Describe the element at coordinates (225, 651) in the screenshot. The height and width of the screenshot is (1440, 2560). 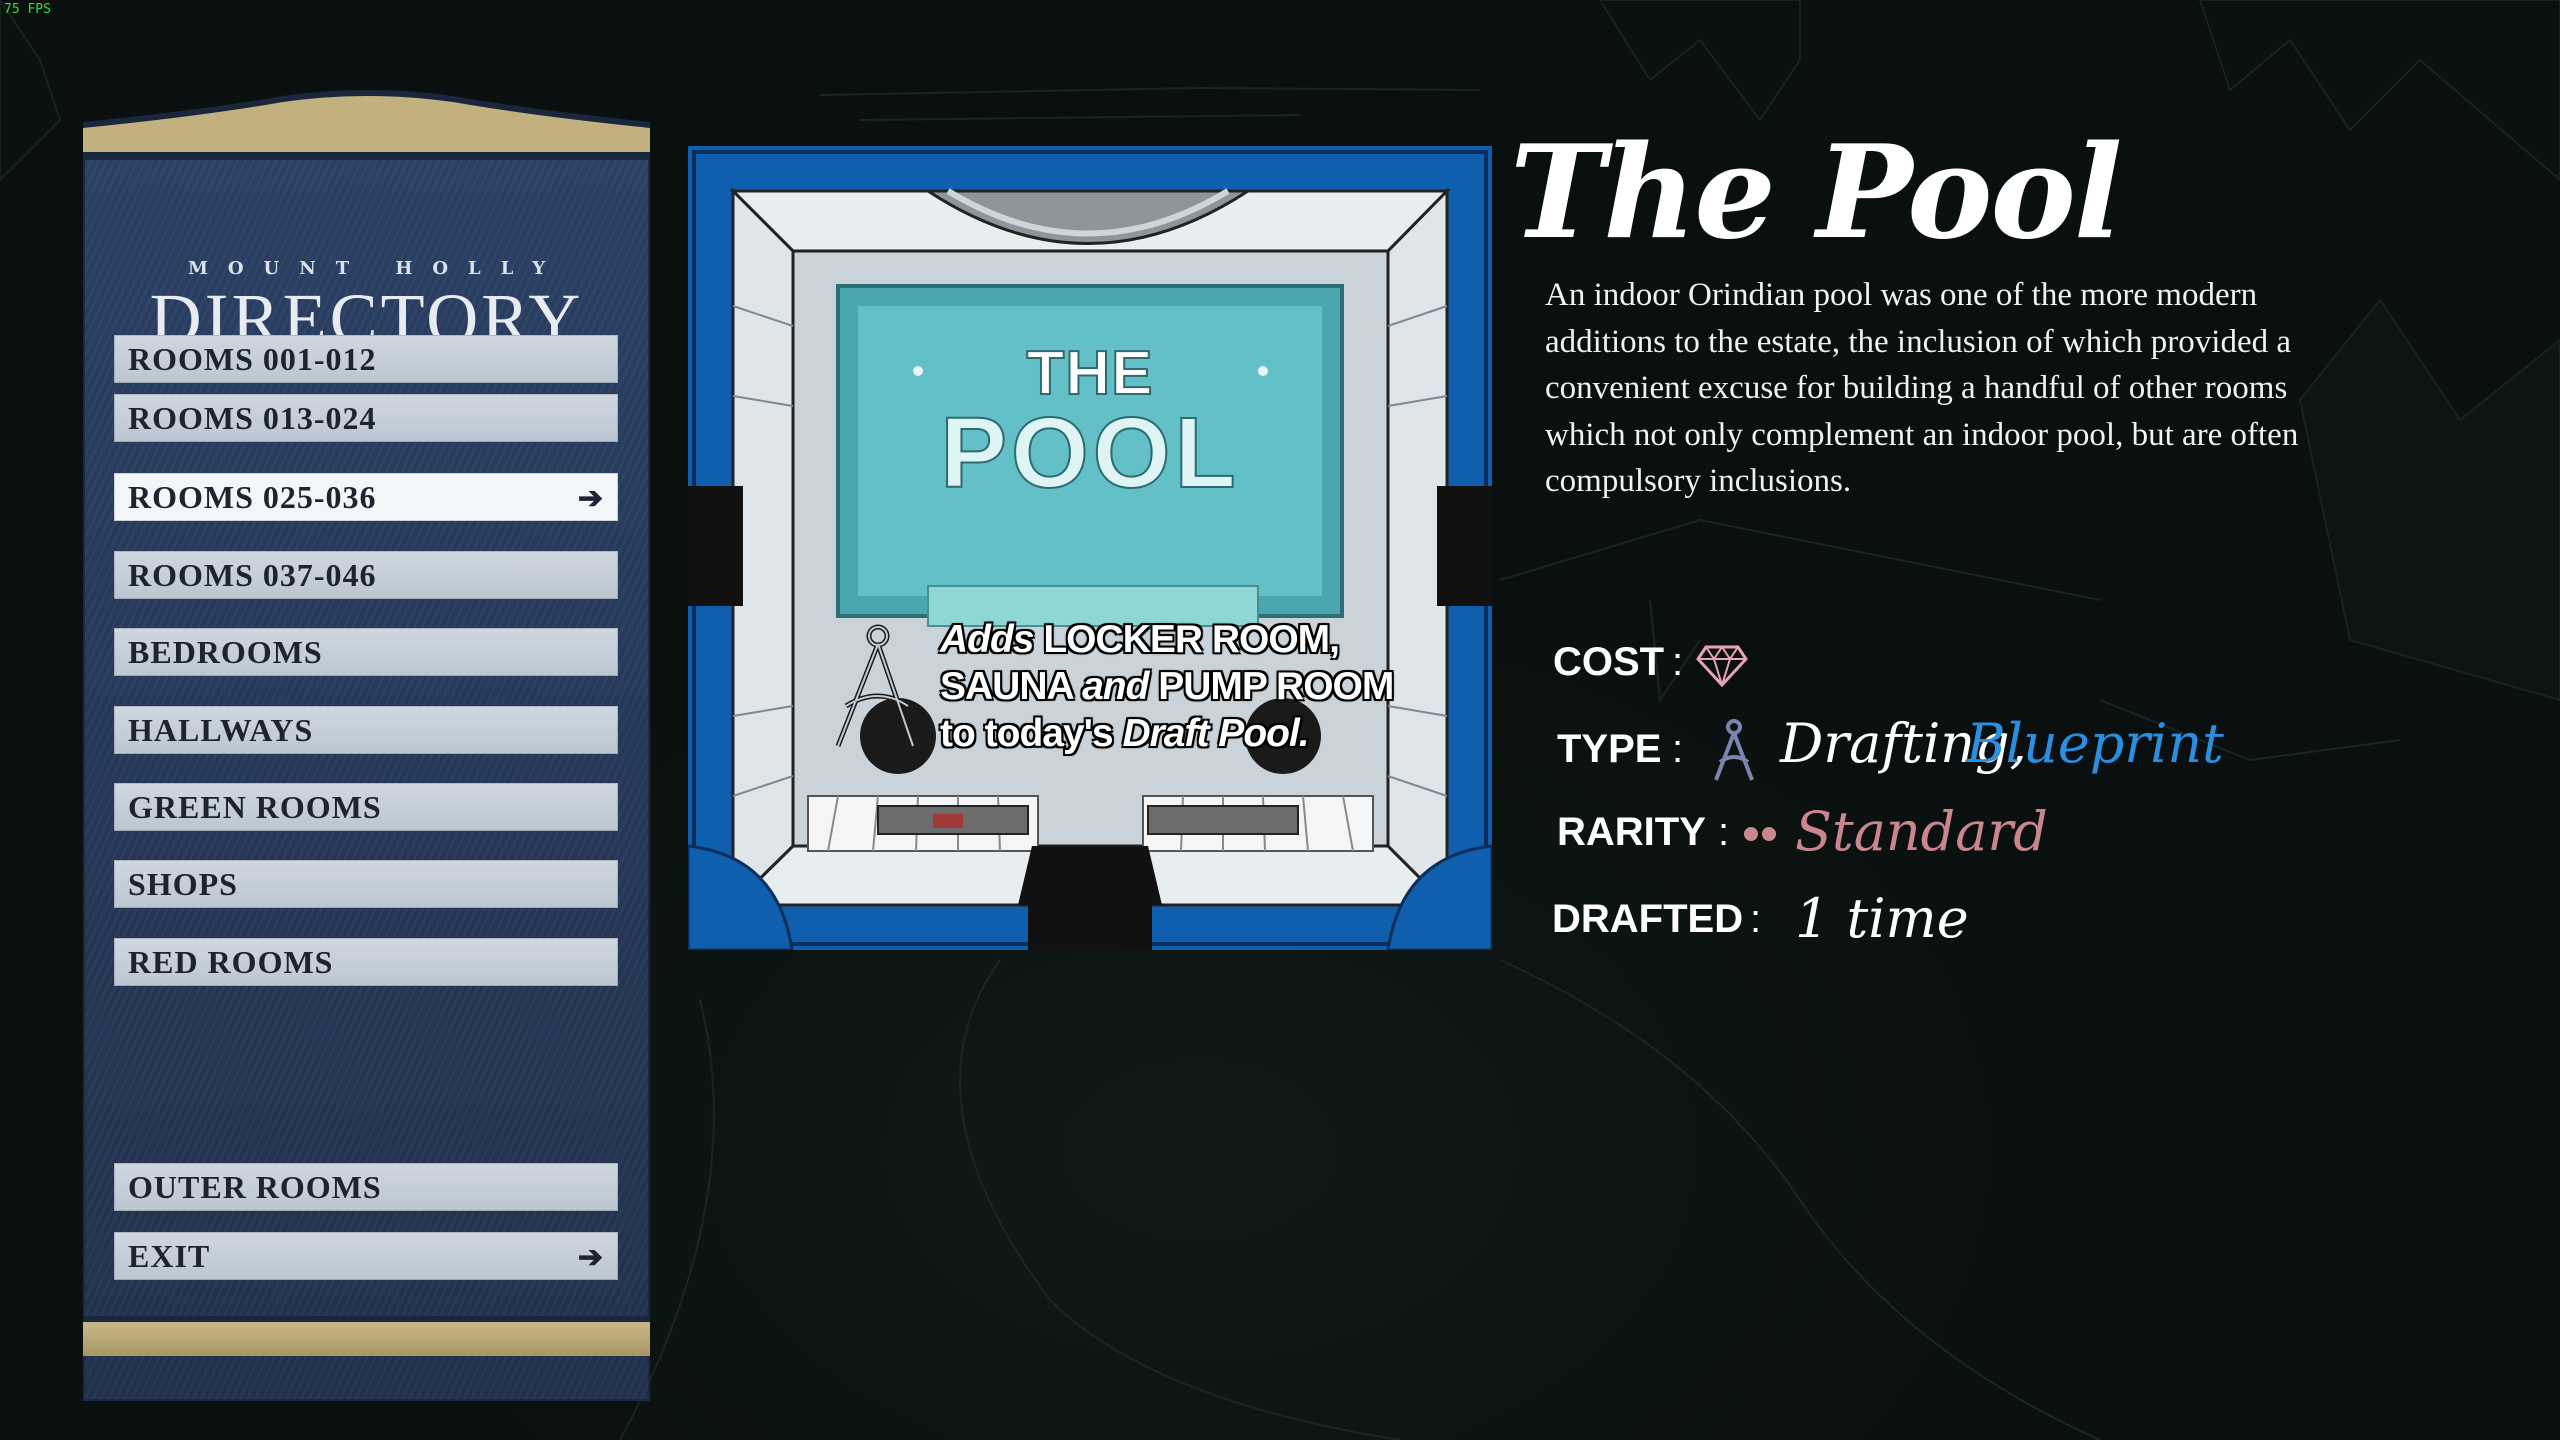
I see `menu-item-label: BEDROOMS` at that location.